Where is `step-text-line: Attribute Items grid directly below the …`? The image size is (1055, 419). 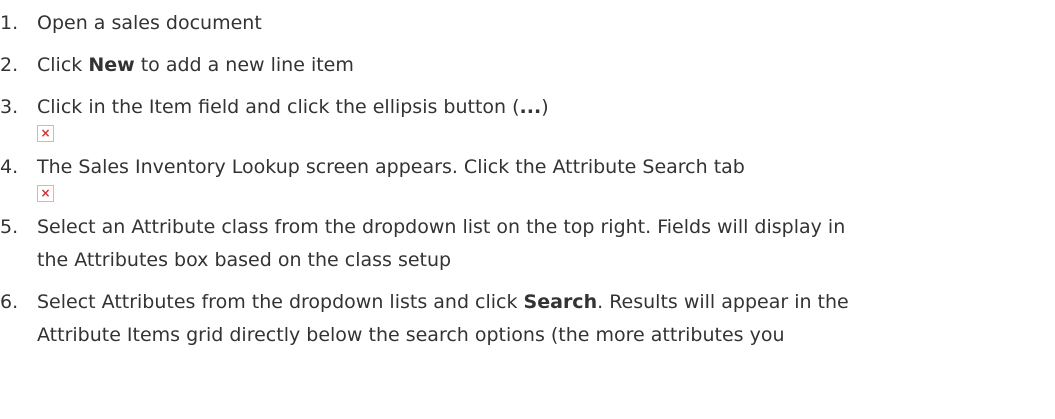 step-text-line: Attribute Items grid directly below the … is located at coordinates (411, 335).